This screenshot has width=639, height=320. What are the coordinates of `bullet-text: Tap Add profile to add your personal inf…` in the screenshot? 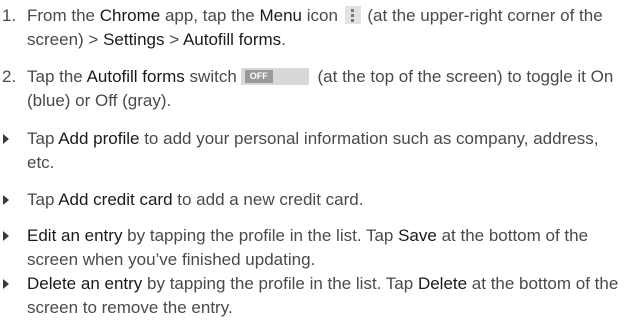 It's located at (313, 150).